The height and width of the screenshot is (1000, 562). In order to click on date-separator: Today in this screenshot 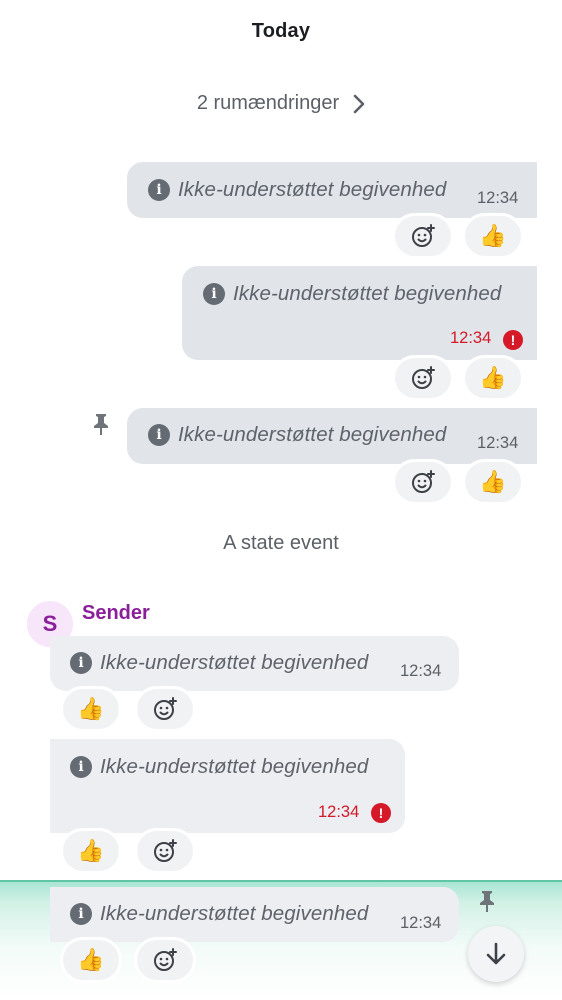, I will do `click(281, 31)`.